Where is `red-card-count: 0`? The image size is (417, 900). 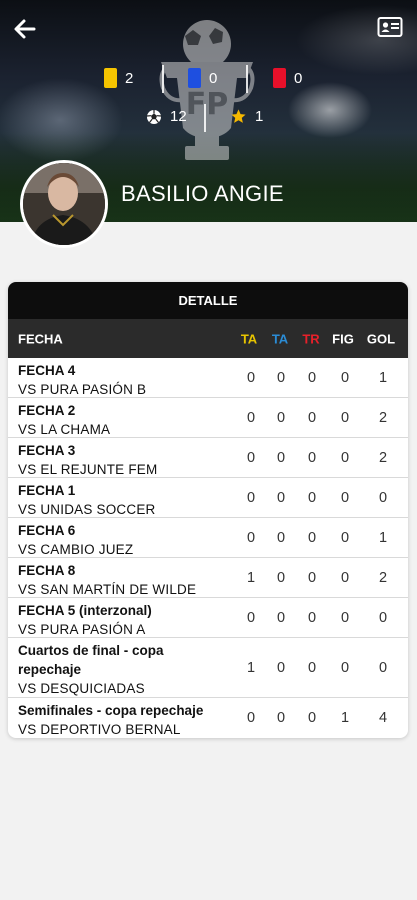
red-card-count: 0 is located at coordinates (298, 78).